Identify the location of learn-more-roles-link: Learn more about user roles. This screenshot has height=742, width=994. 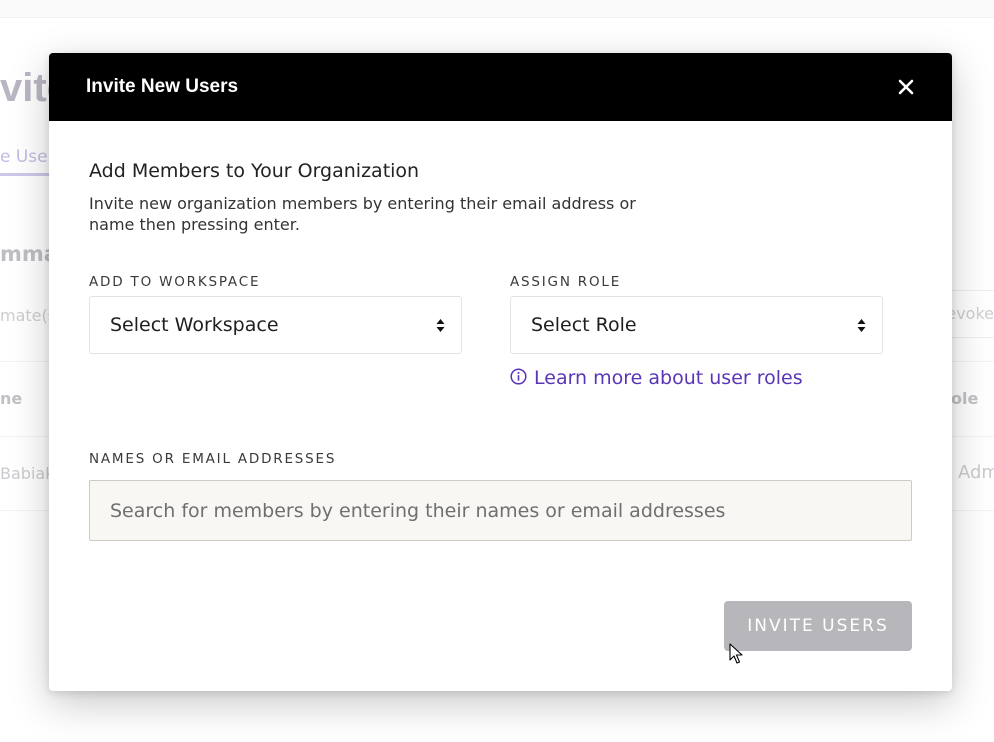
(656, 378).